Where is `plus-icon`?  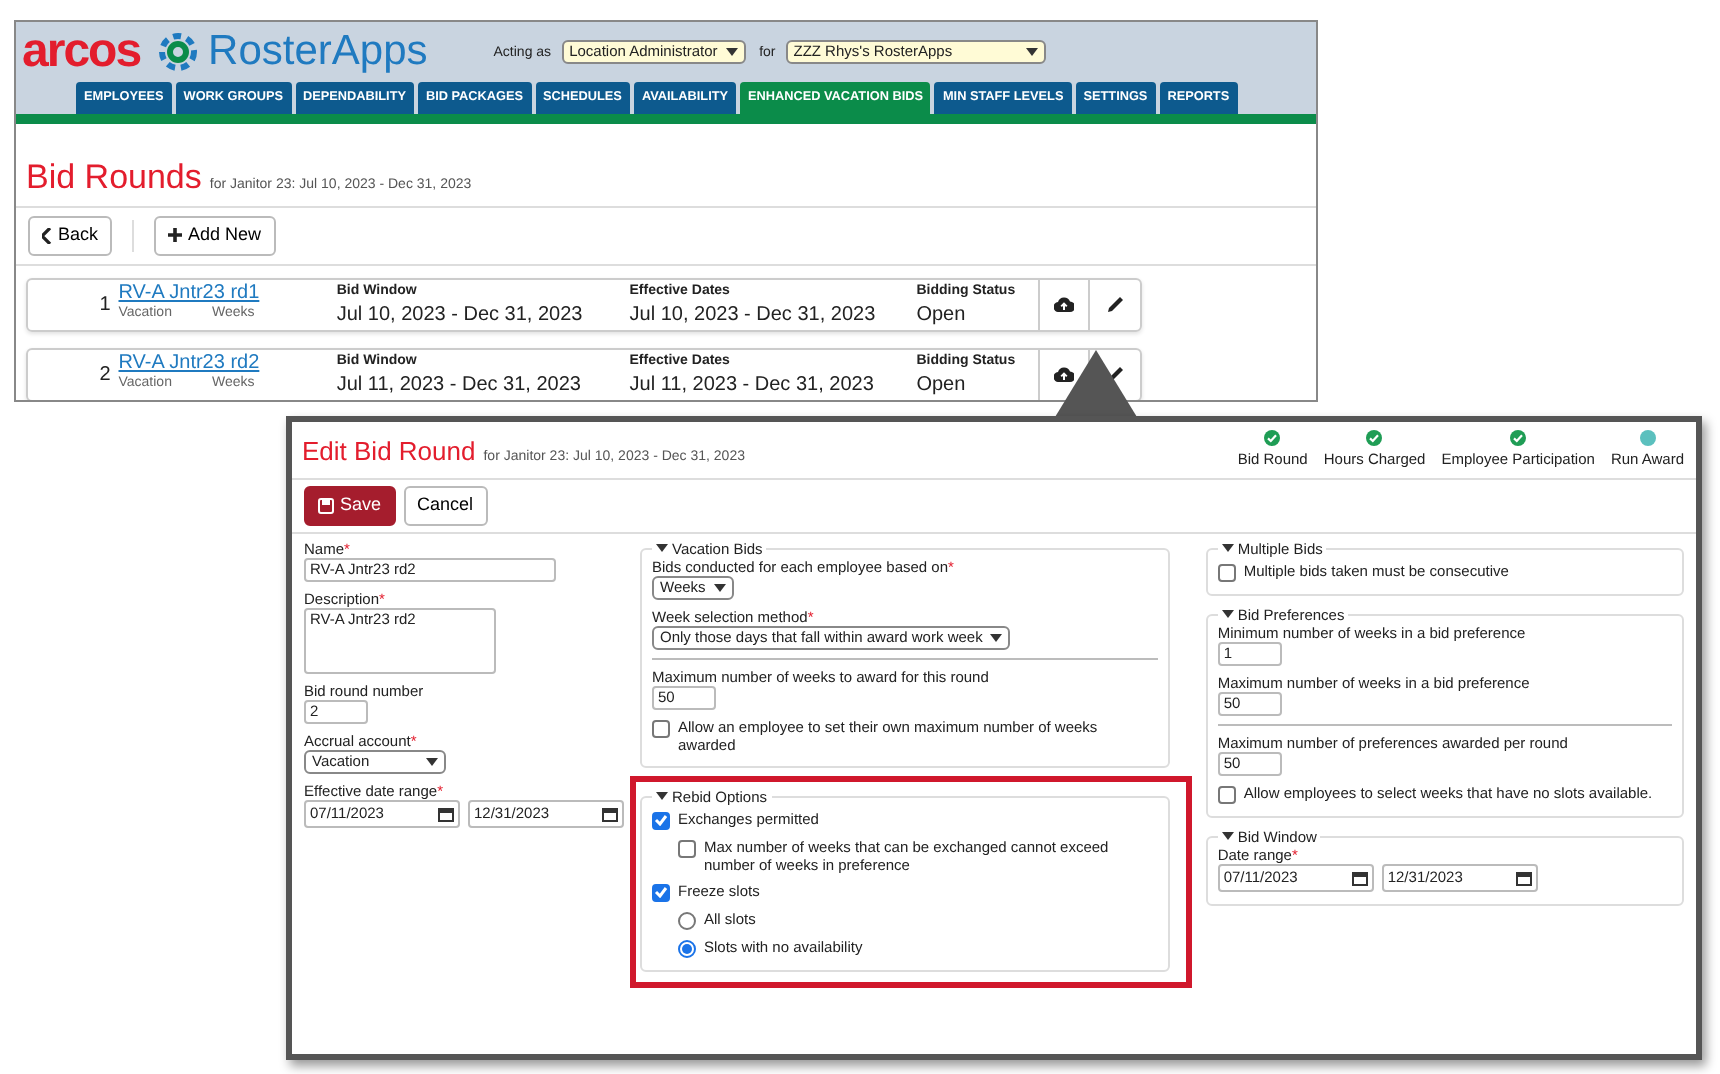 plus-icon is located at coordinates (175, 235).